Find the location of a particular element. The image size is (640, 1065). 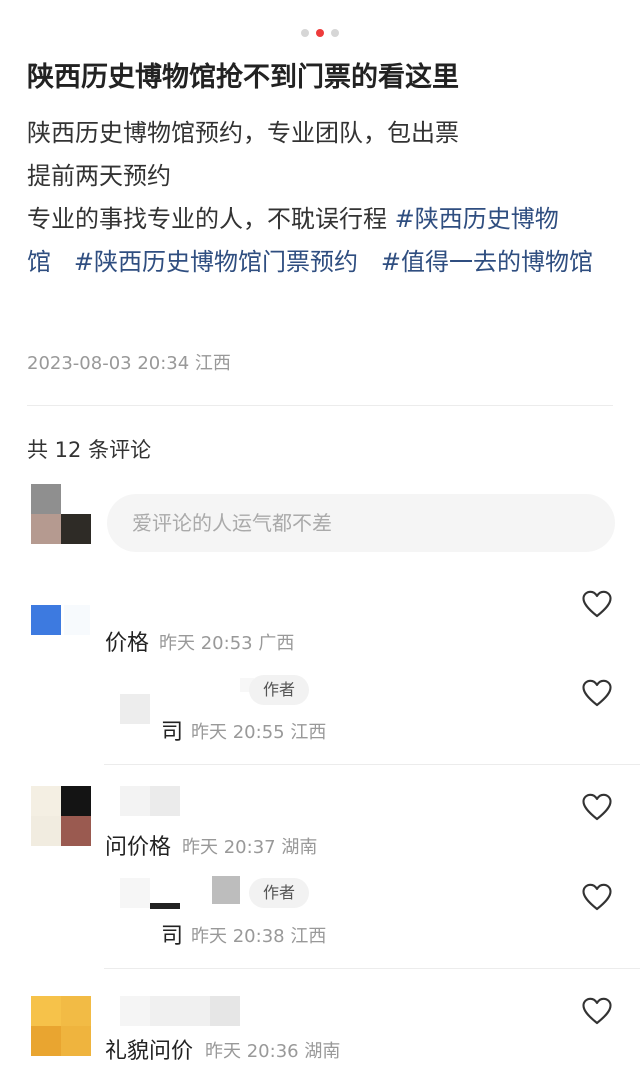

my-avatar is located at coordinates (61, 514).